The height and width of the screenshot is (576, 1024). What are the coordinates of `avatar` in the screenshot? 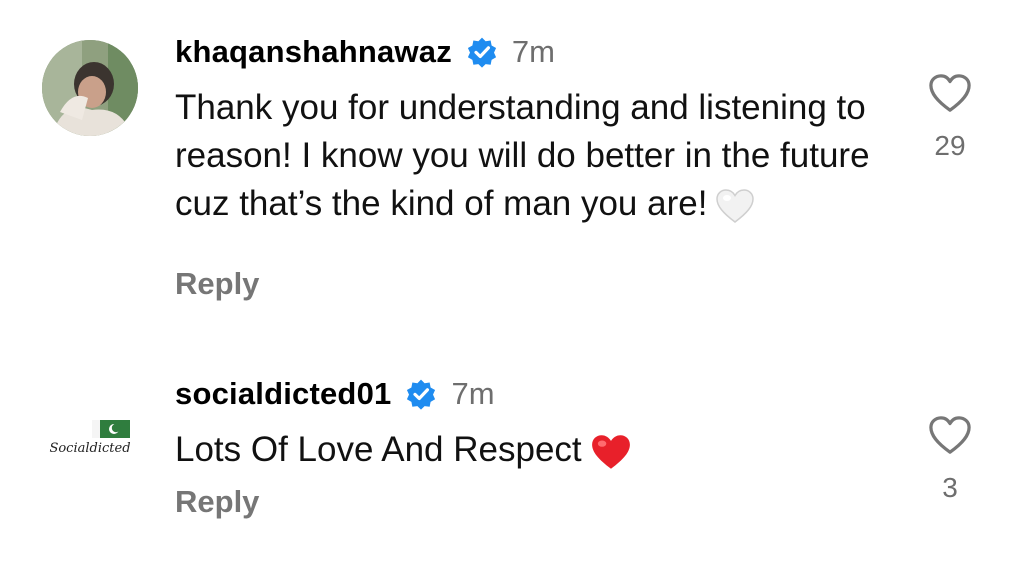 It's located at (90, 88).